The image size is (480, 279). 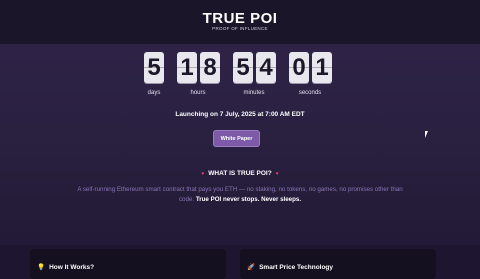 What do you see at coordinates (310, 93) in the screenshot?
I see `countdown-label-seconds: seconds` at bounding box center [310, 93].